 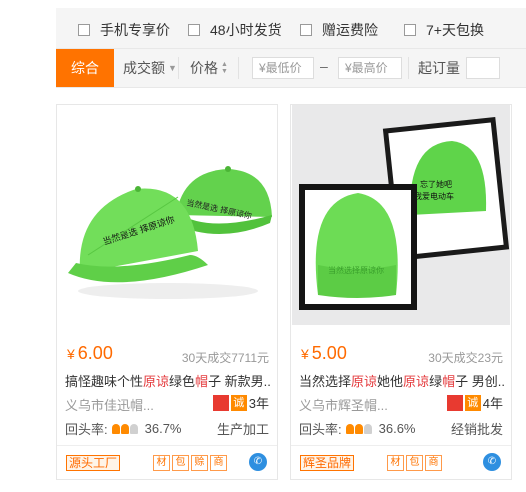 I want to click on shop-badges: 诚 3年, so click(x=240, y=402).